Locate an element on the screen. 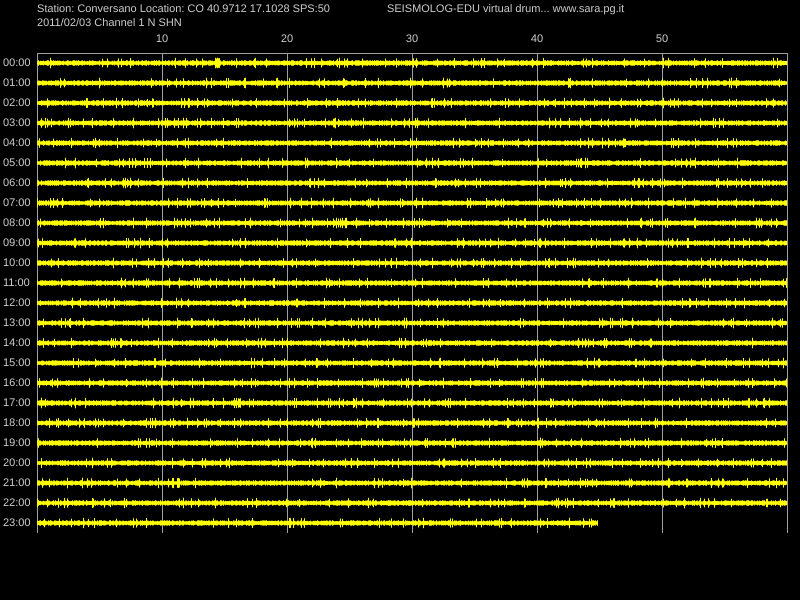 The image size is (800, 600). hour-label: 21:00 is located at coordinates (17, 483).